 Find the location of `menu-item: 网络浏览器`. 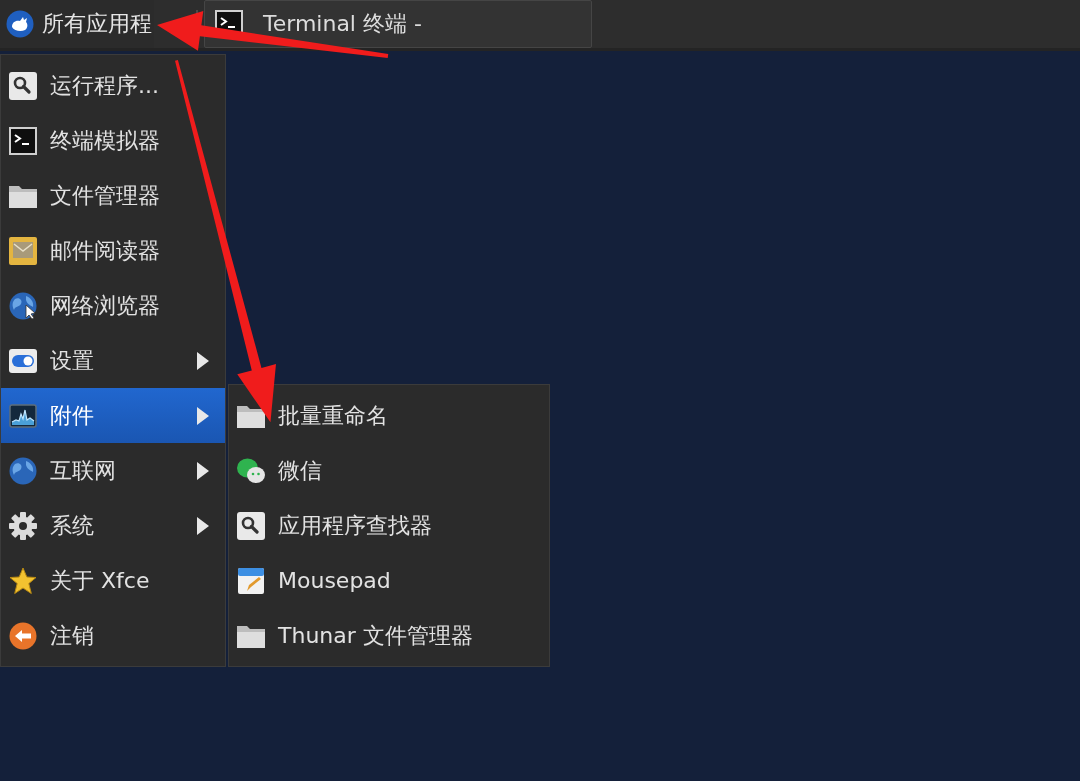

menu-item: 网络浏览器 is located at coordinates (113, 305).